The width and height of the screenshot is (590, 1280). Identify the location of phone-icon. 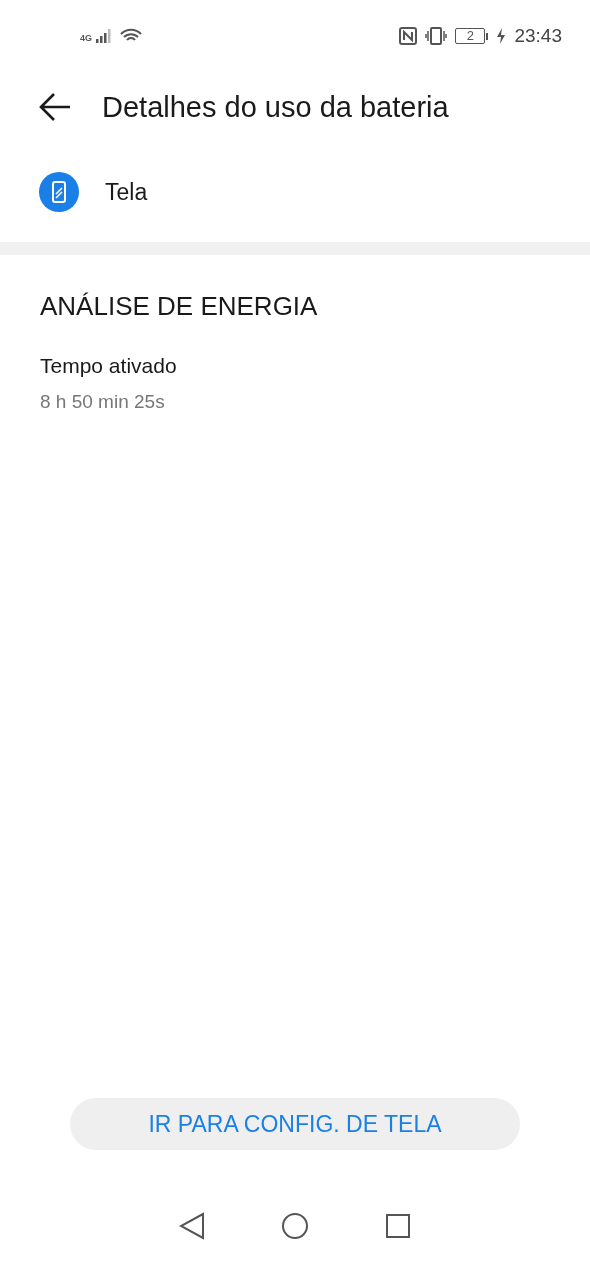
(59, 192).